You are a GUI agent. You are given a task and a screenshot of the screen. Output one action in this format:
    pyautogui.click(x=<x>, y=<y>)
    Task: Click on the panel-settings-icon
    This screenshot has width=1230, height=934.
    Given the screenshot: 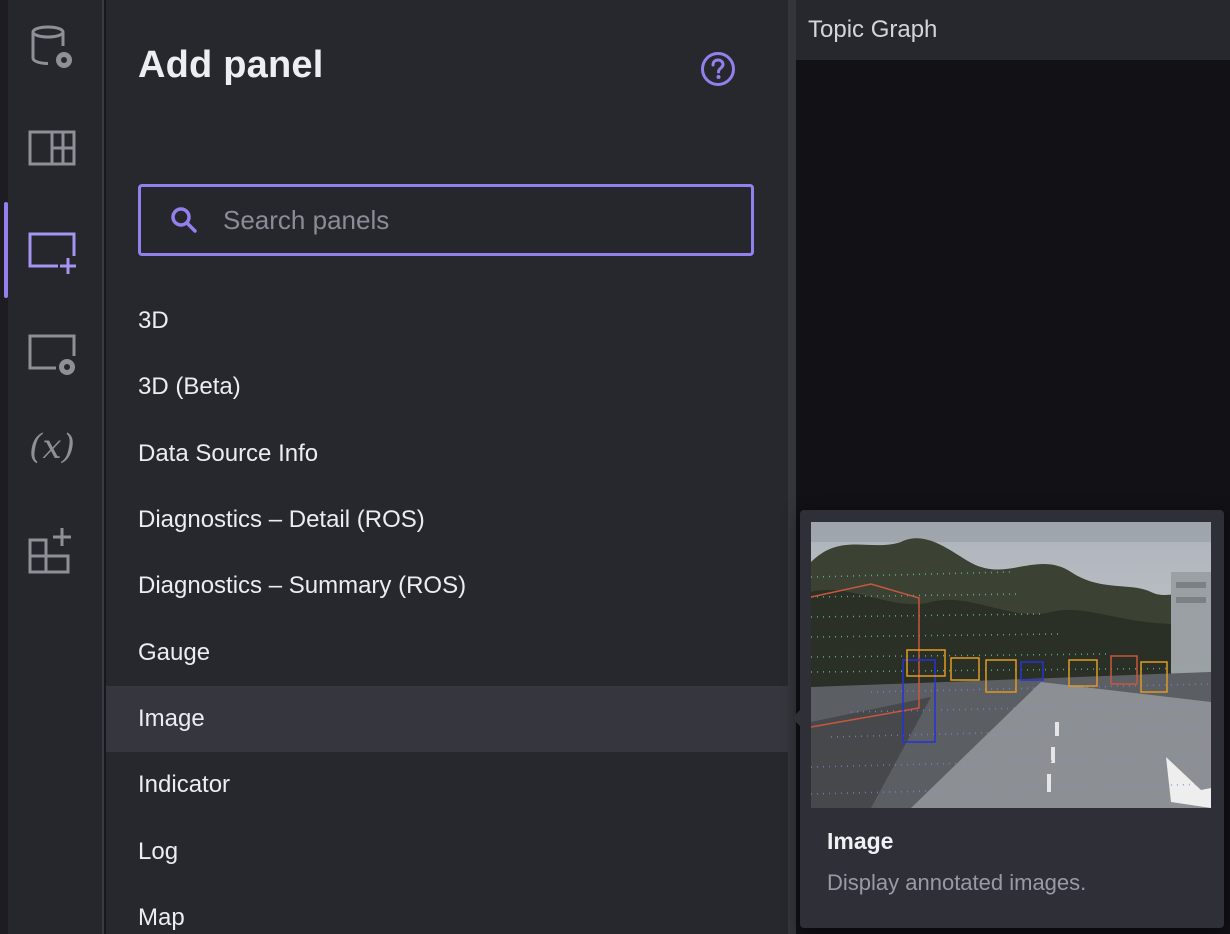 What is the action you would take?
    pyautogui.click(x=52, y=354)
    